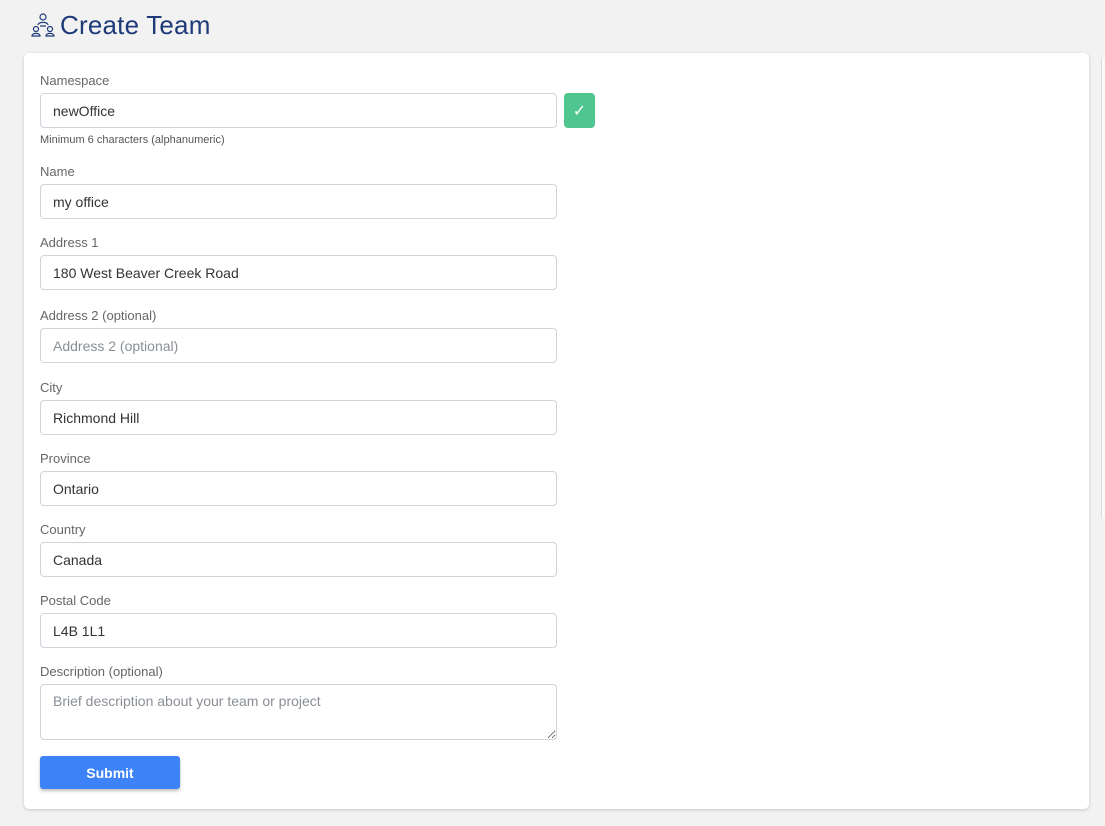 Image resolution: width=1105 pixels, height=826 pixels. What do you see at coordinates (1103, 288) in the screenshot?
I see `side-panel-edge` at bounding box center [1103, 288].